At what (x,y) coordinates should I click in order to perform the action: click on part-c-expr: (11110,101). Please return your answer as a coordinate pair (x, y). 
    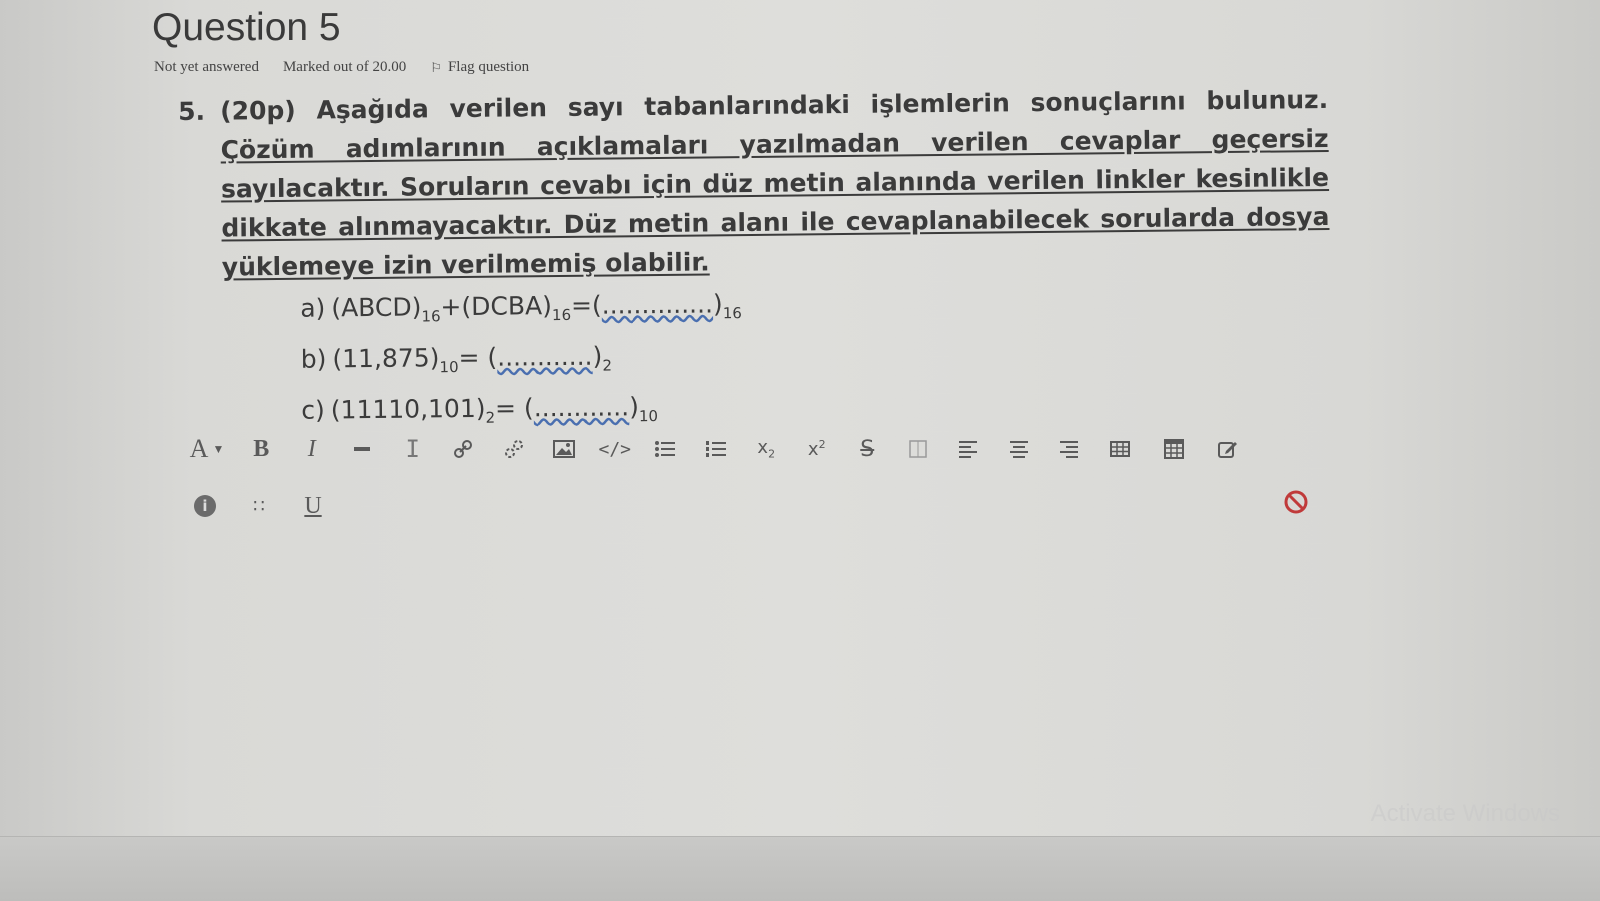
    Looking at the image, I should click on (408, 409).